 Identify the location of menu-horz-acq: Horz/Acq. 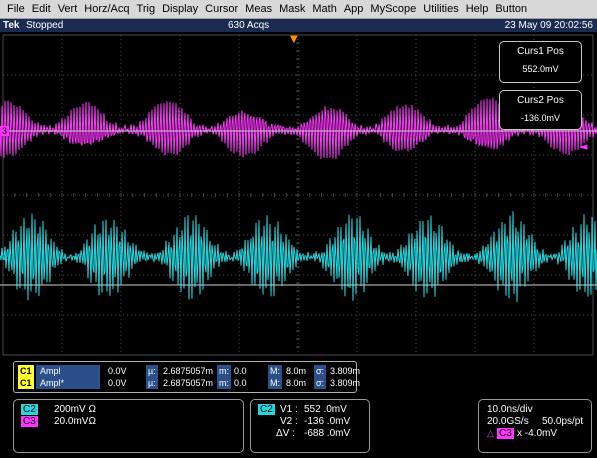
(106, 9).